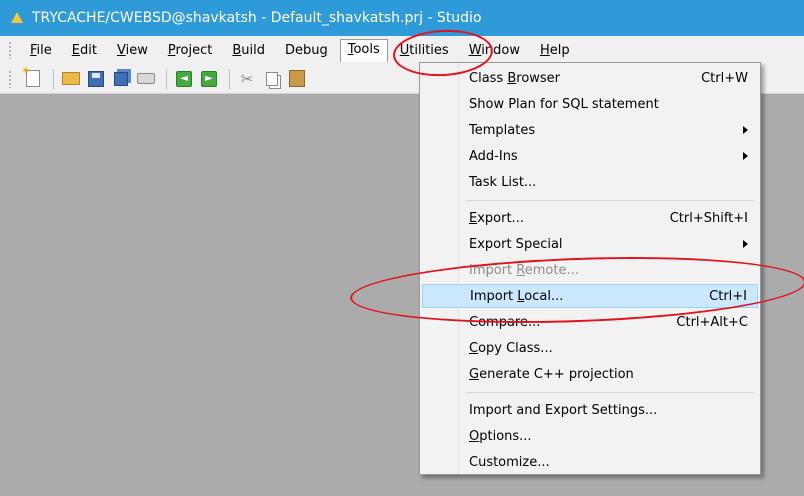 Image resolution: width=804 pixels, height=496 pixels. I want to click on print-icon, so click(146, 78).